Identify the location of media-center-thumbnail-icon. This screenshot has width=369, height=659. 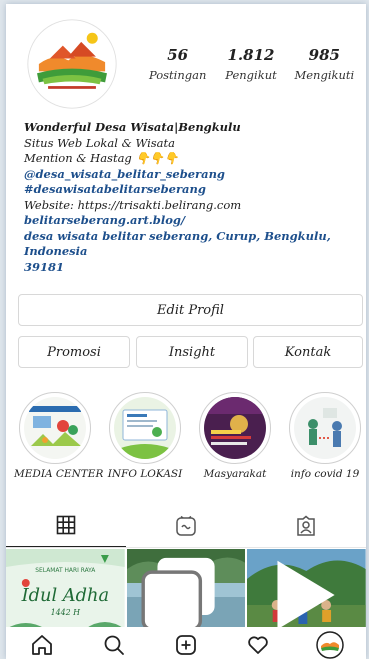
(55, 428).